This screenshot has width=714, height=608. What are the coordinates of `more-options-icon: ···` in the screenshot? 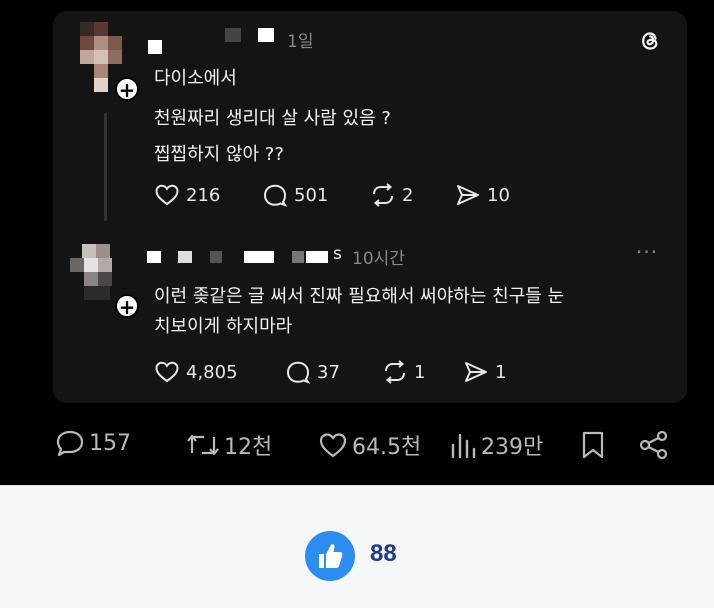 It's located at (647, 252).